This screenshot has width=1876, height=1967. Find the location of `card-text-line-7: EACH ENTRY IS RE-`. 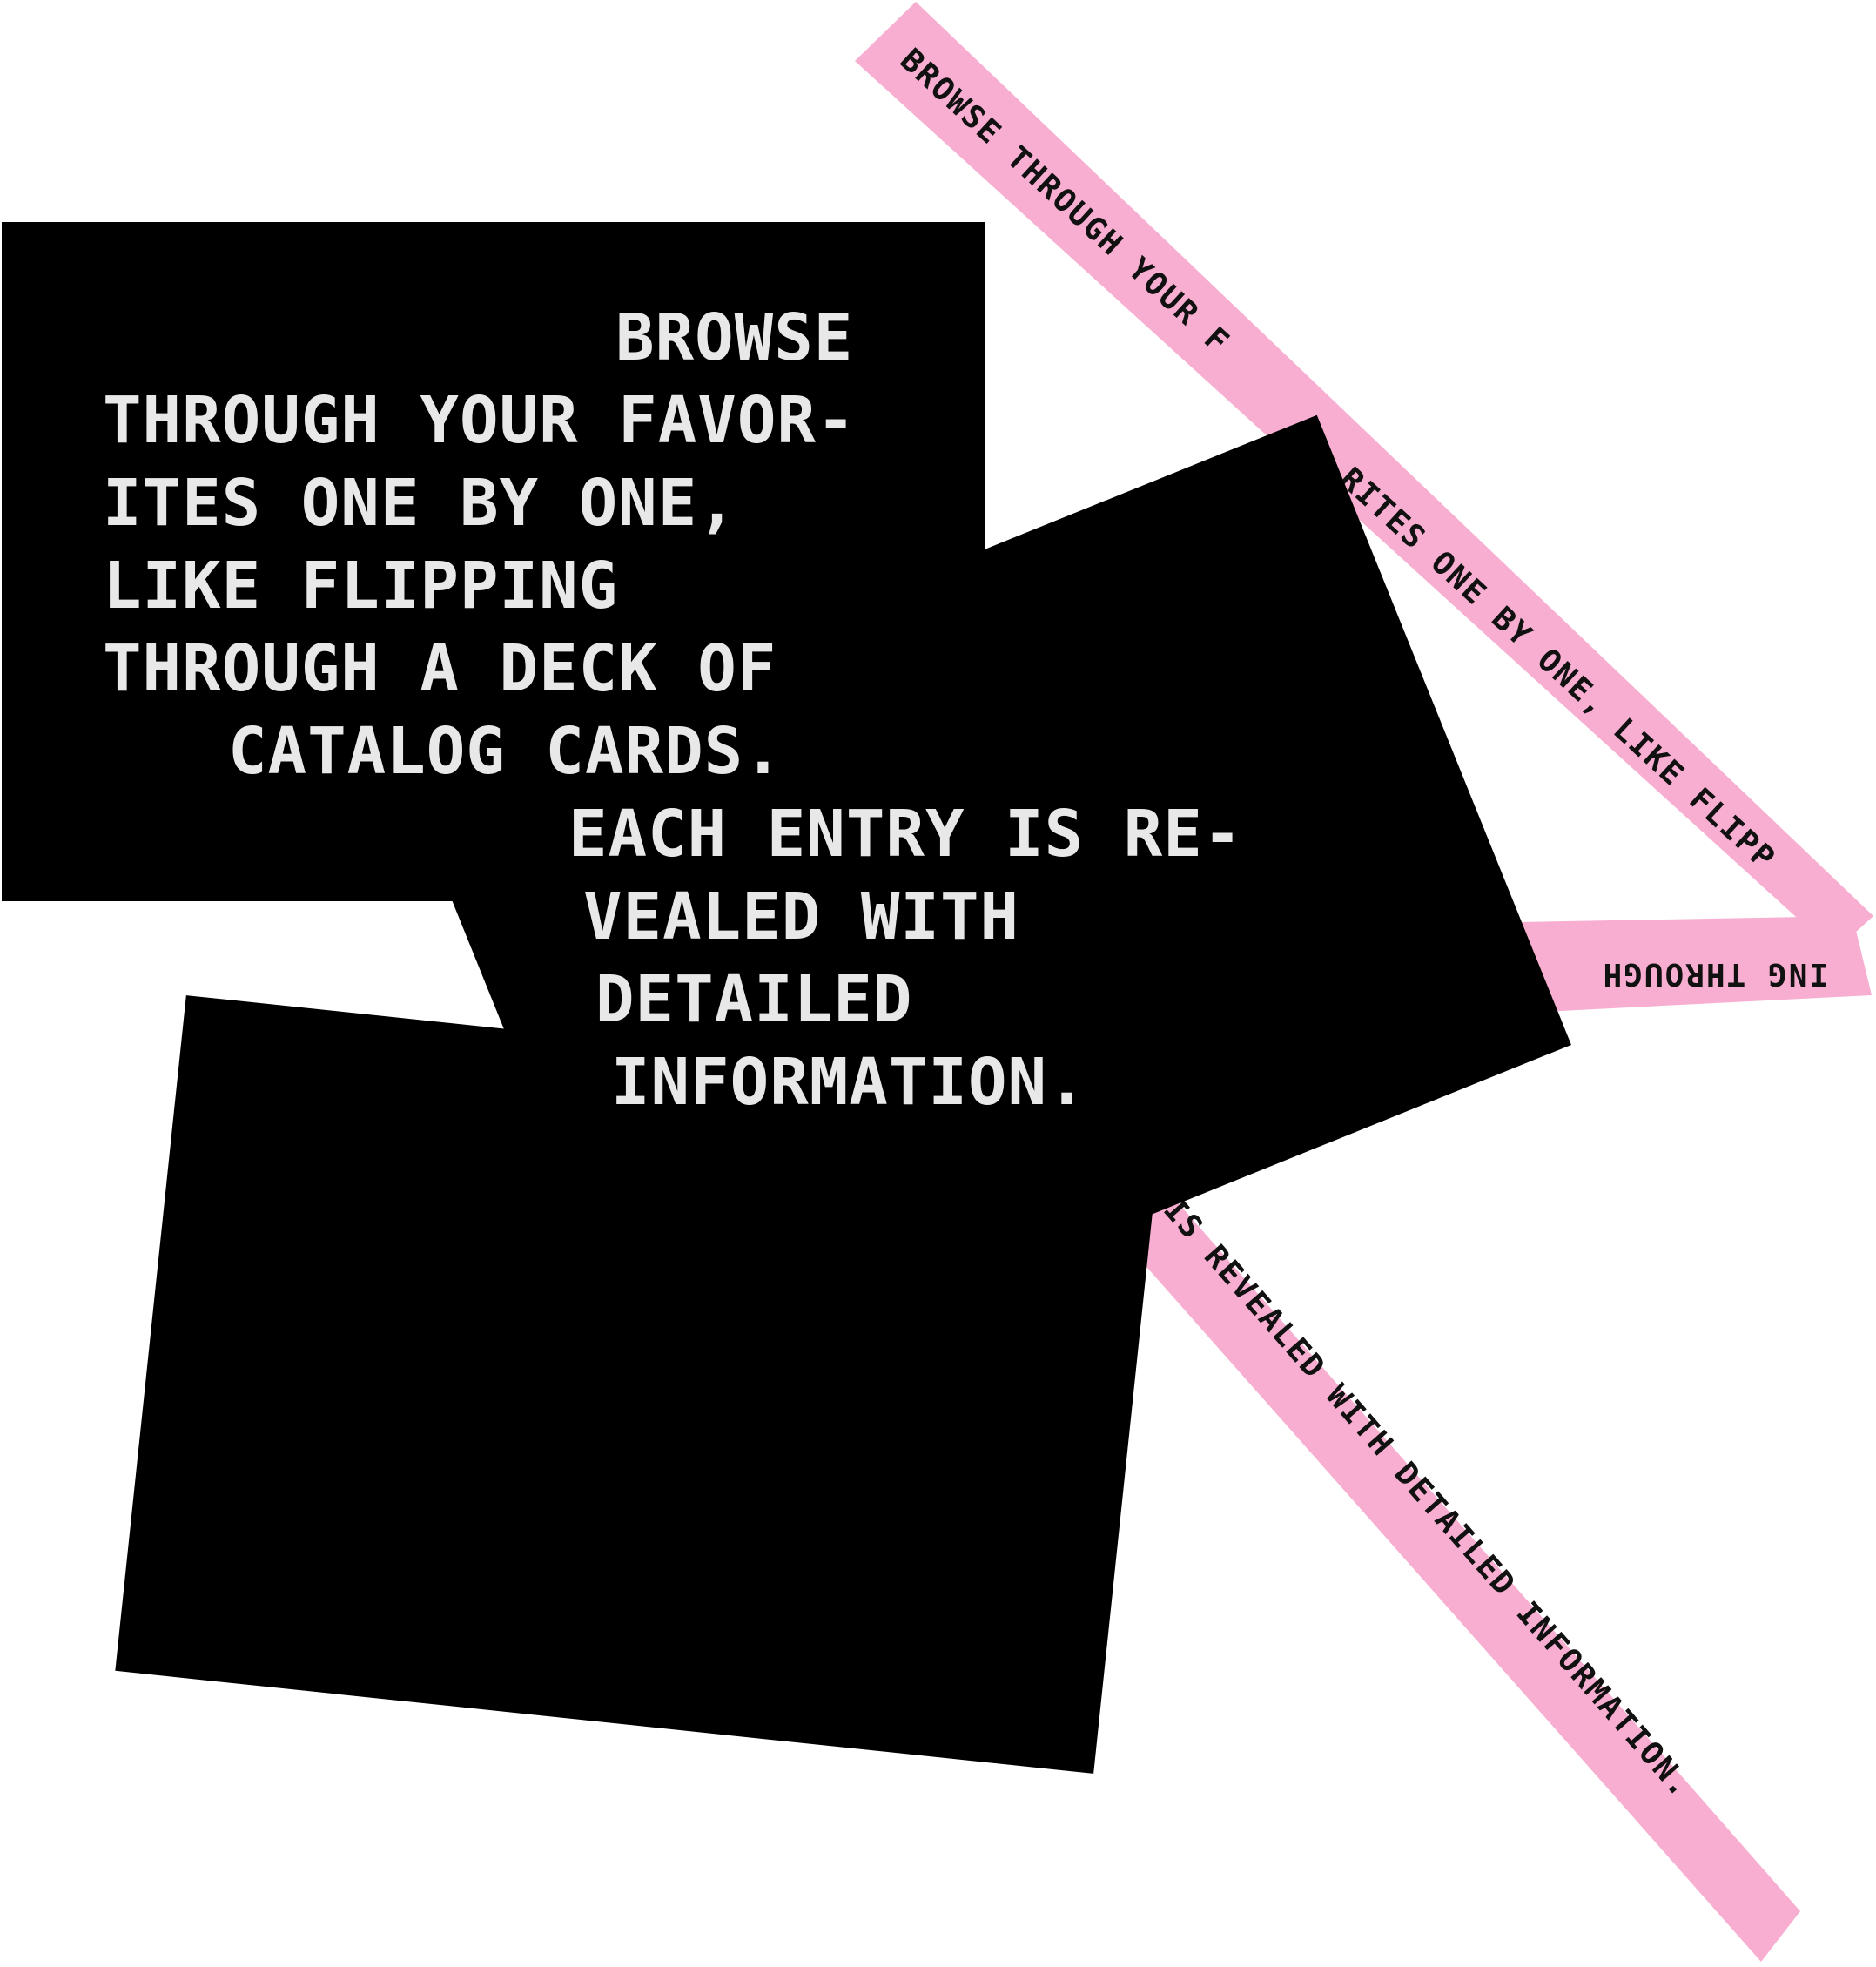

card-text-line-7: EACH ENTRY IS RE- is located at coordinates (905, 834).